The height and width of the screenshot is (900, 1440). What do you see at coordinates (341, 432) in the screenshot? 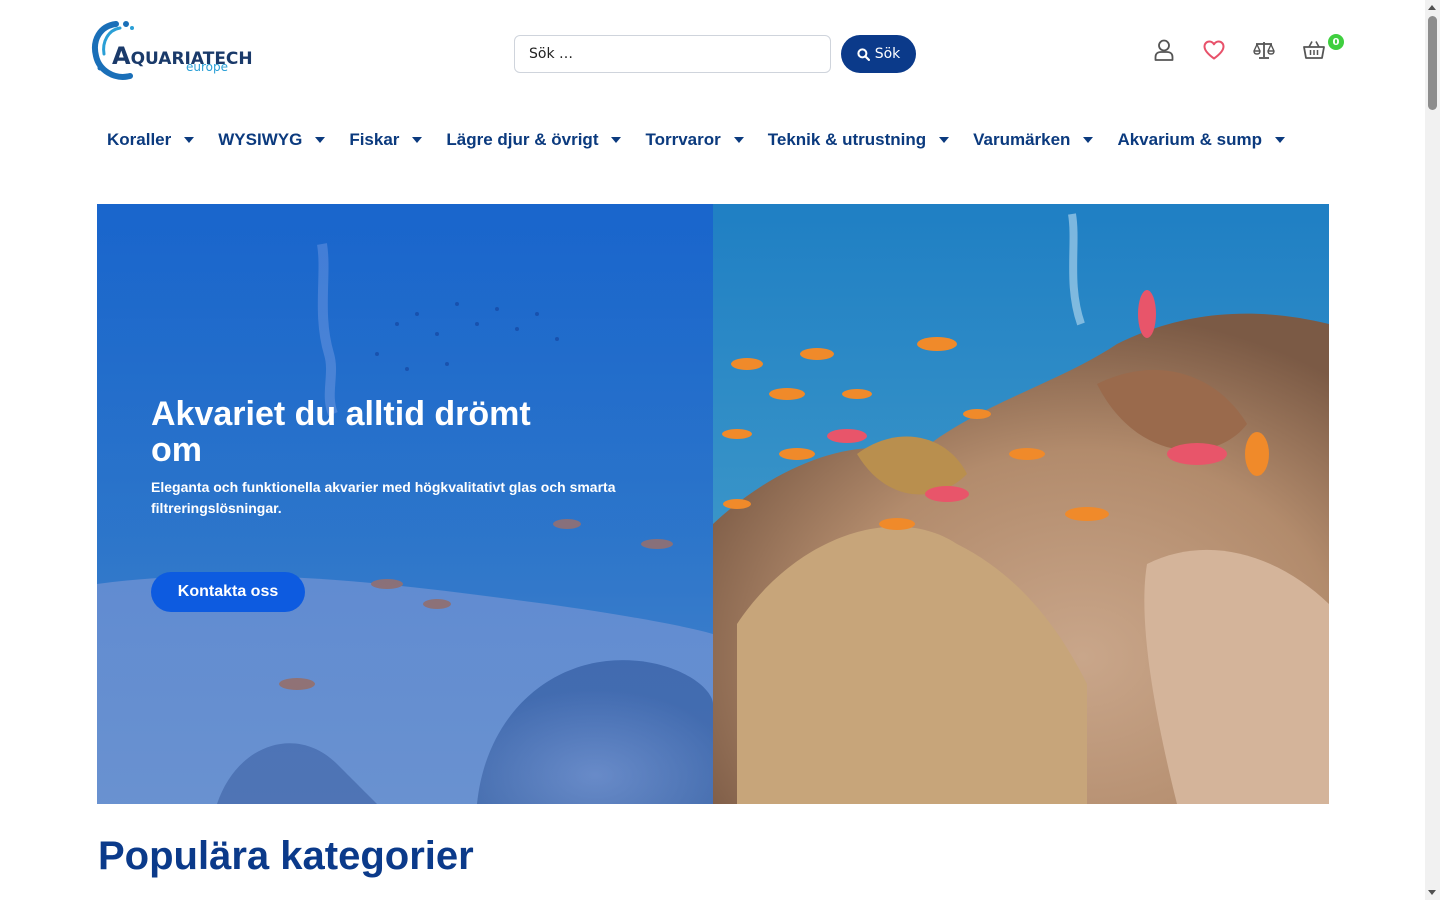
I see `hero-title: Akvariet du alltid drömt om` at bounding box center [341, 432].